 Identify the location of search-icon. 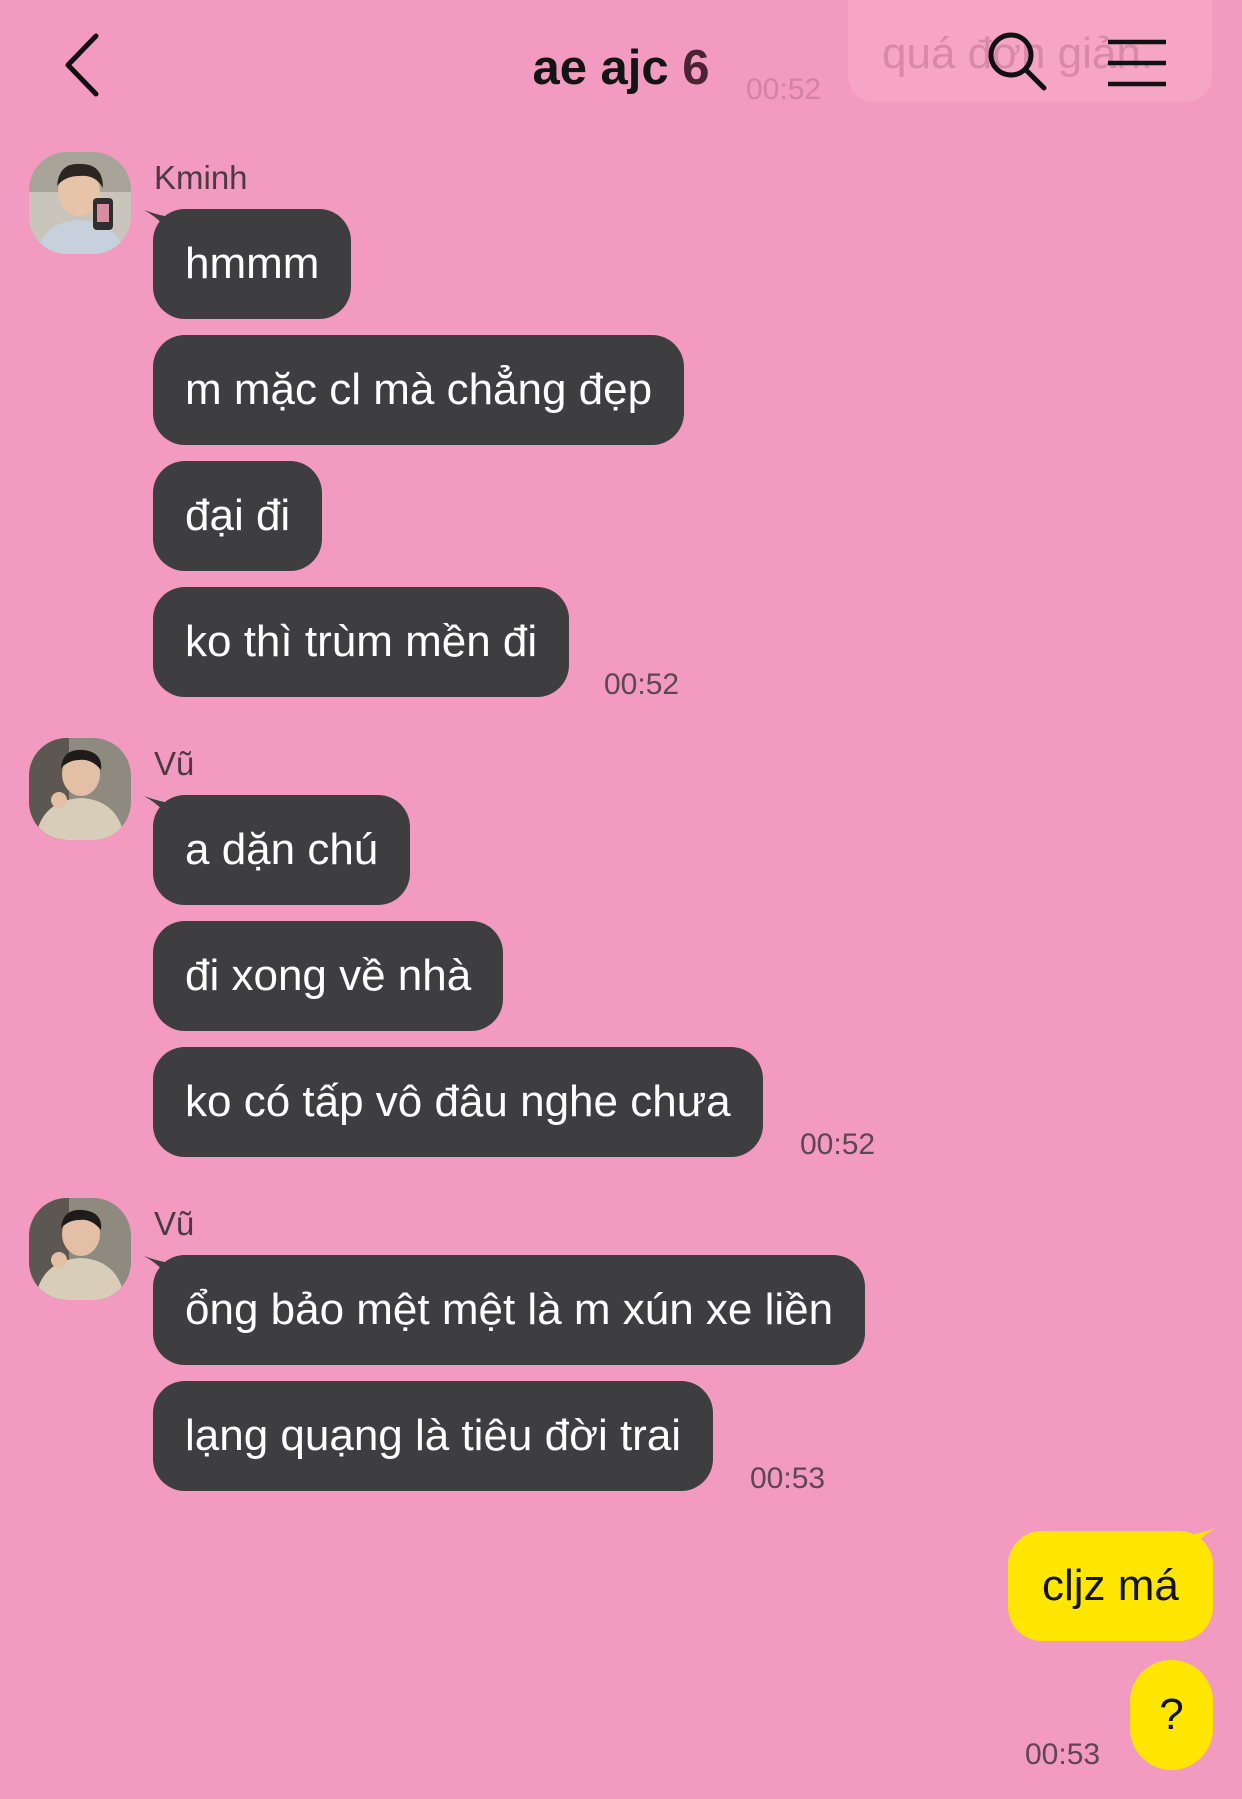
(1017, 61).